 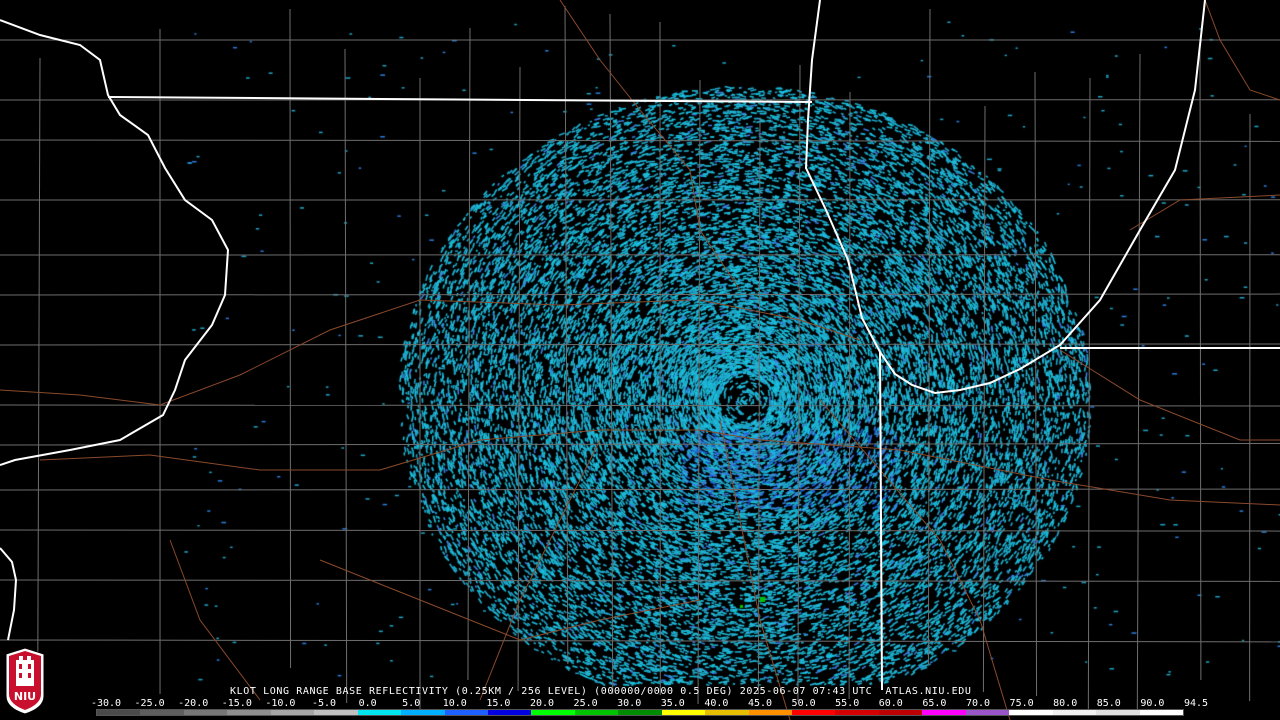 I want to click on scale-label: 90.0, so click(x=1152, y=703).